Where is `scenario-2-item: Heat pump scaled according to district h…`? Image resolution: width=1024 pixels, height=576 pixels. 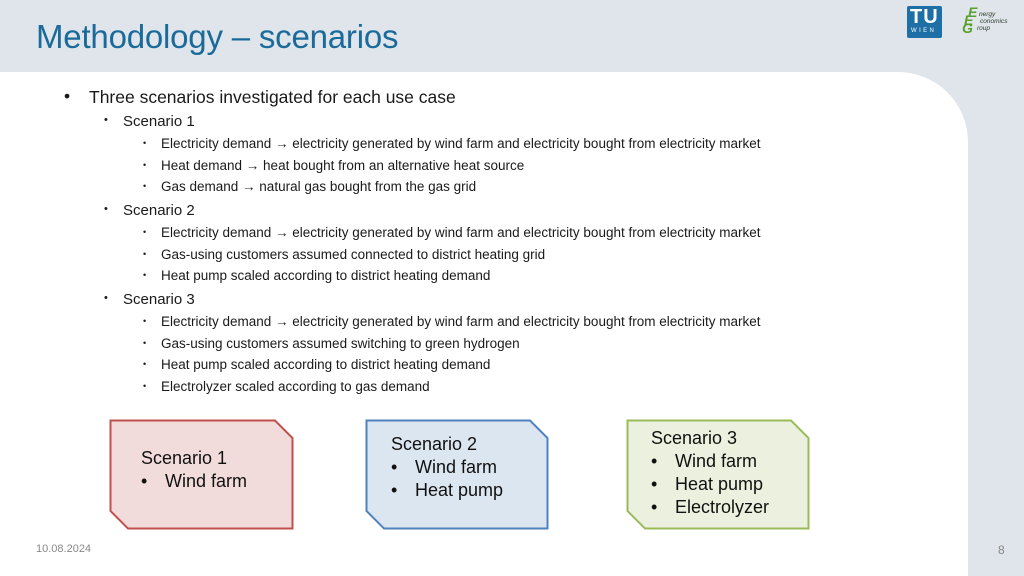
scenario-2-item: Heat pump scaled according to district h… is located at coordinates (326, 275).